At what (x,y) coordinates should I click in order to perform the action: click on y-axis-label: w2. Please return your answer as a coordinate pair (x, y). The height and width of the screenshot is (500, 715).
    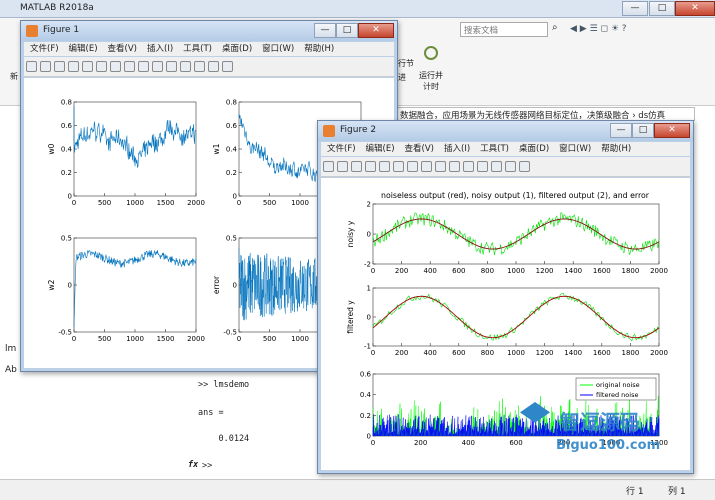
    Looking at the image, I should click on (51, 284).